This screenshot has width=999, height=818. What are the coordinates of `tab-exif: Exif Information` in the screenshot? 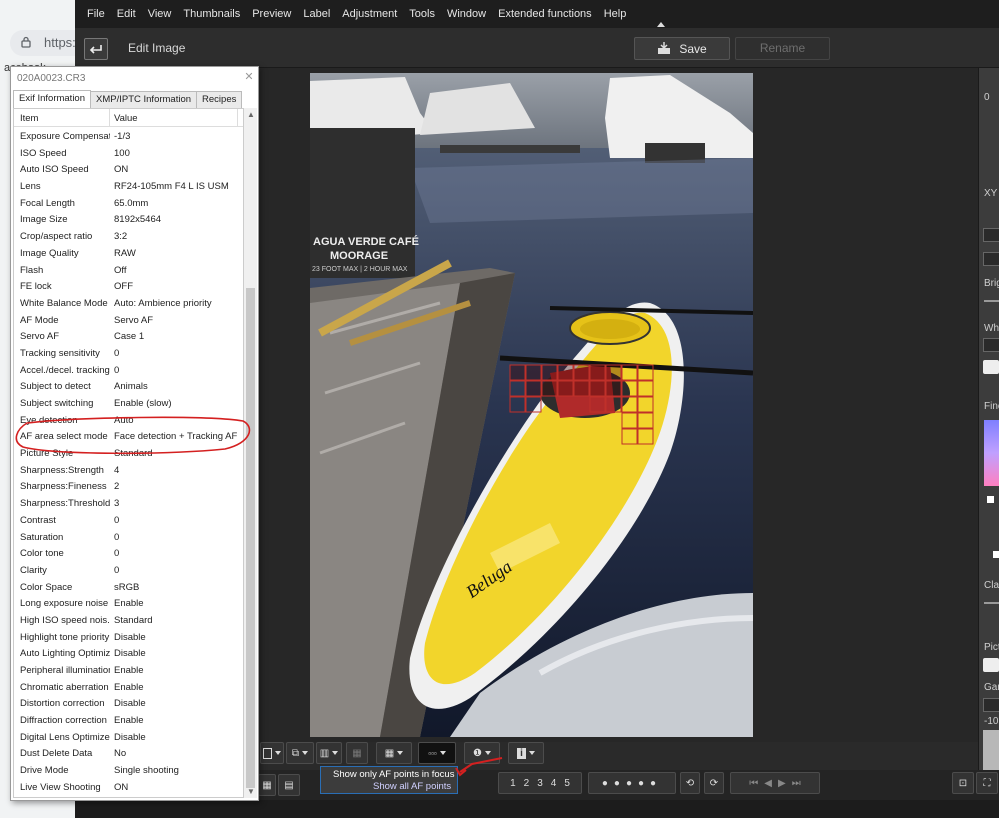 It's located at (52, 99).